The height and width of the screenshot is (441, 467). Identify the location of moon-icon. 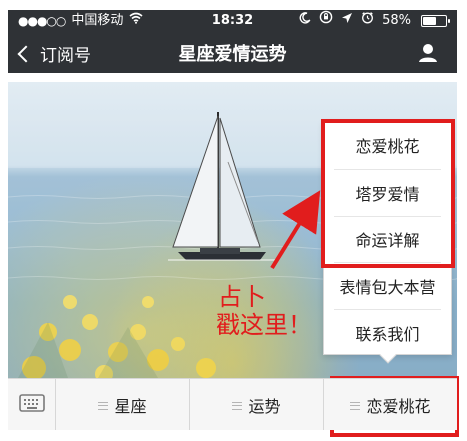
(305, 21).